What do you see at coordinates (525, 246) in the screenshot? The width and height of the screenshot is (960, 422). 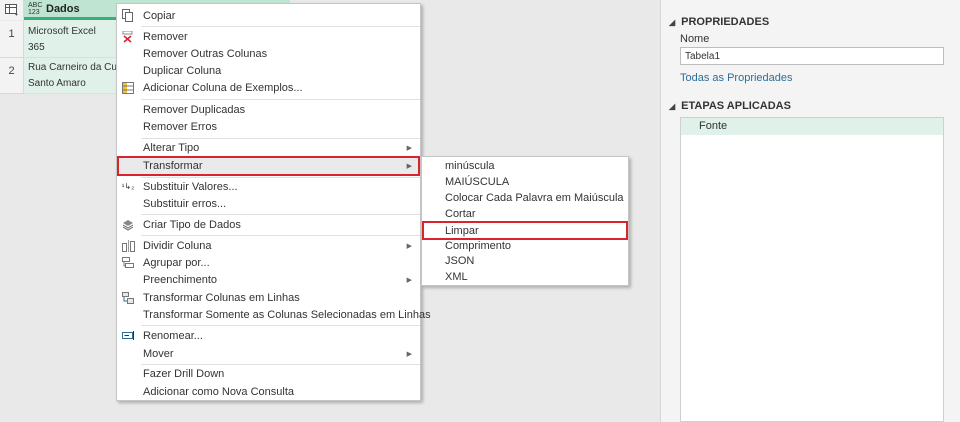 I see `submenu-item-comprimento: Comprimento` at bounding box center [525, 246].